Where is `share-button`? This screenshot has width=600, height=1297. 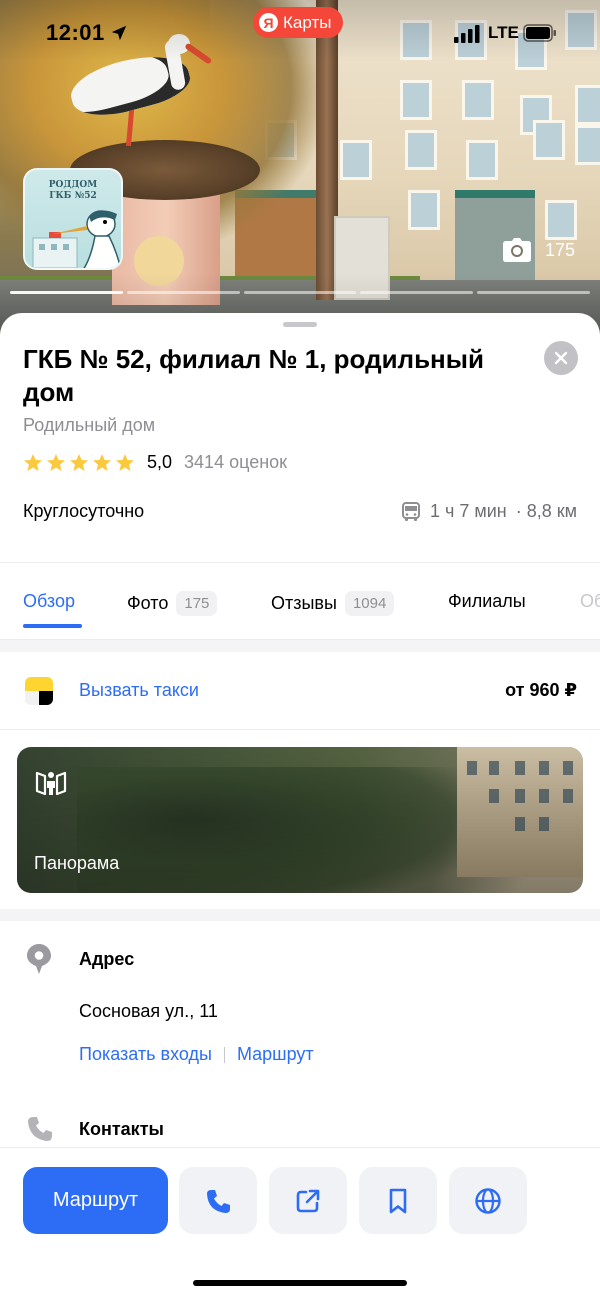
share-button is located at coordinates (308, 1200).